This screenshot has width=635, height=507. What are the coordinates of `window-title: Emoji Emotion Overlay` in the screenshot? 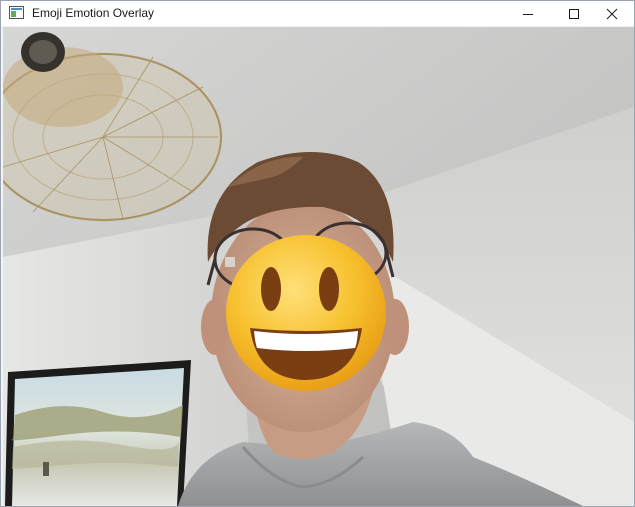 It's located at (93, 13).